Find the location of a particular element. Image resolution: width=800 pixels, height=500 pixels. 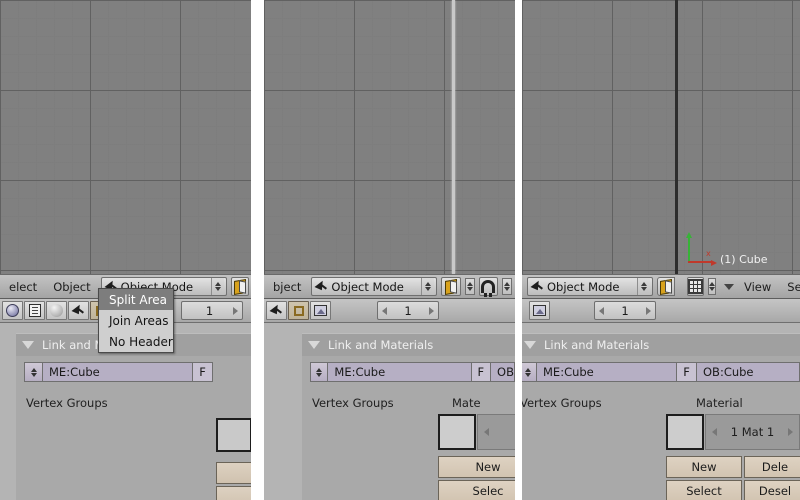

object-name-field-2: OB is located at coordinates (503, 372).